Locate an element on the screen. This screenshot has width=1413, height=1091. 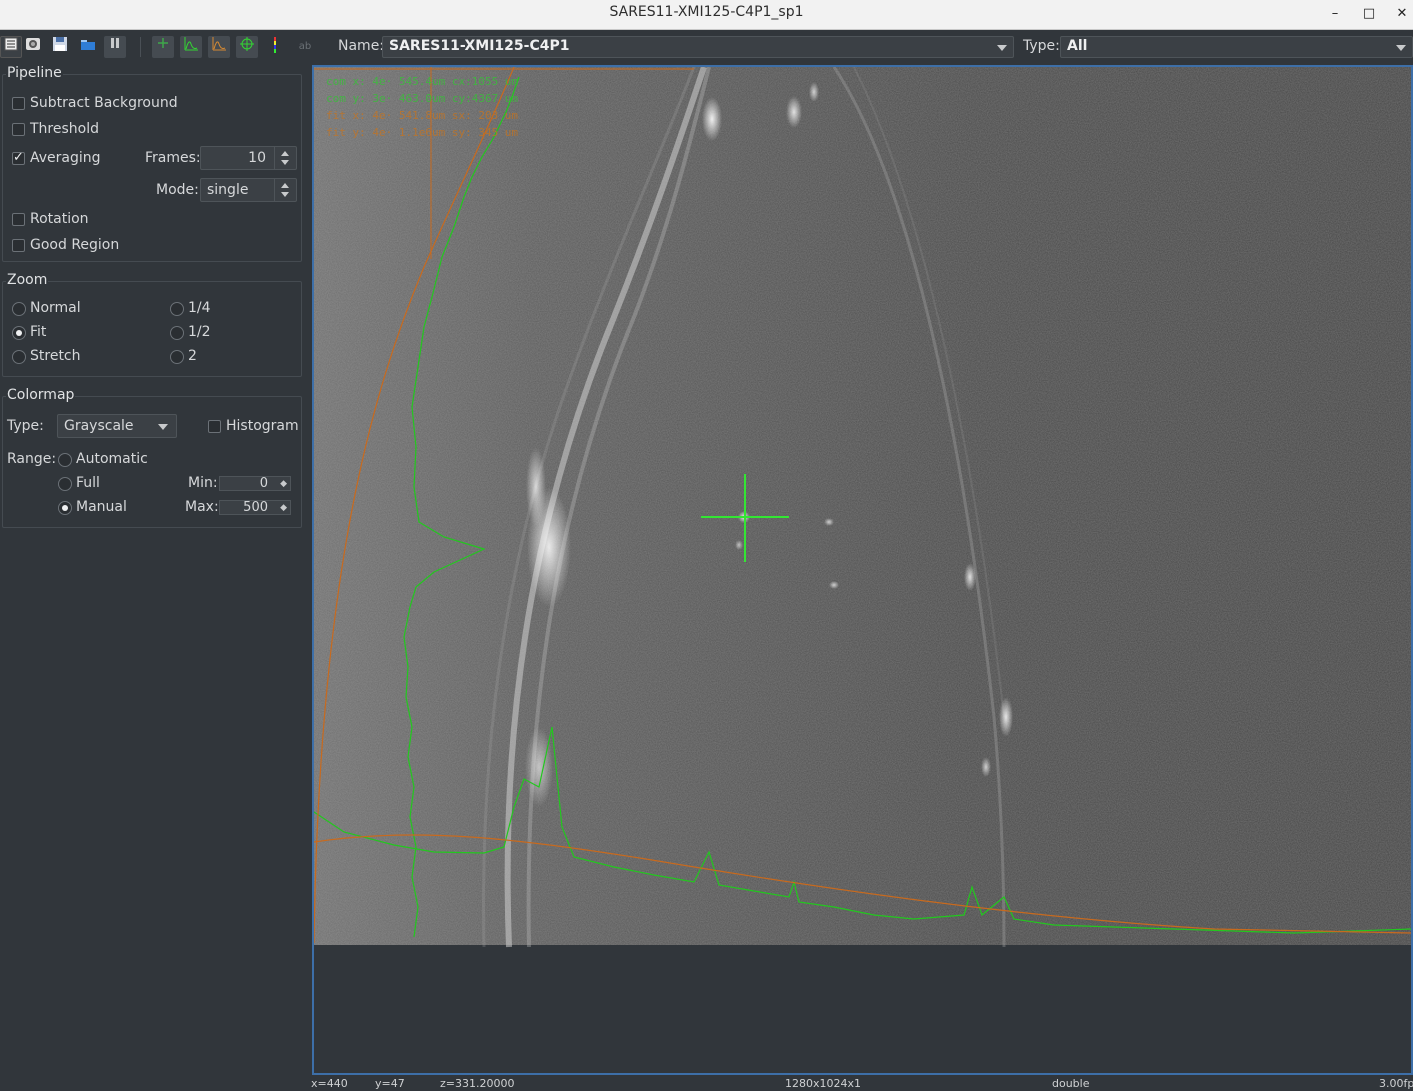
max-value: 500 is located at coordinates (255, 507).